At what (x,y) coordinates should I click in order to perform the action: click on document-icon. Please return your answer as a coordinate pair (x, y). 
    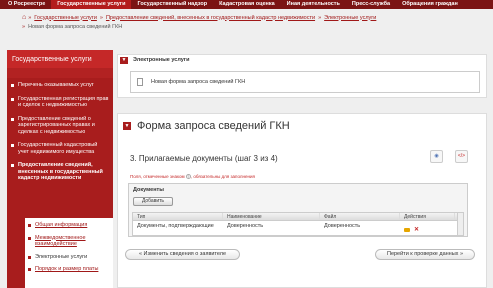
    Looking at the image, I should click on (140, 82).